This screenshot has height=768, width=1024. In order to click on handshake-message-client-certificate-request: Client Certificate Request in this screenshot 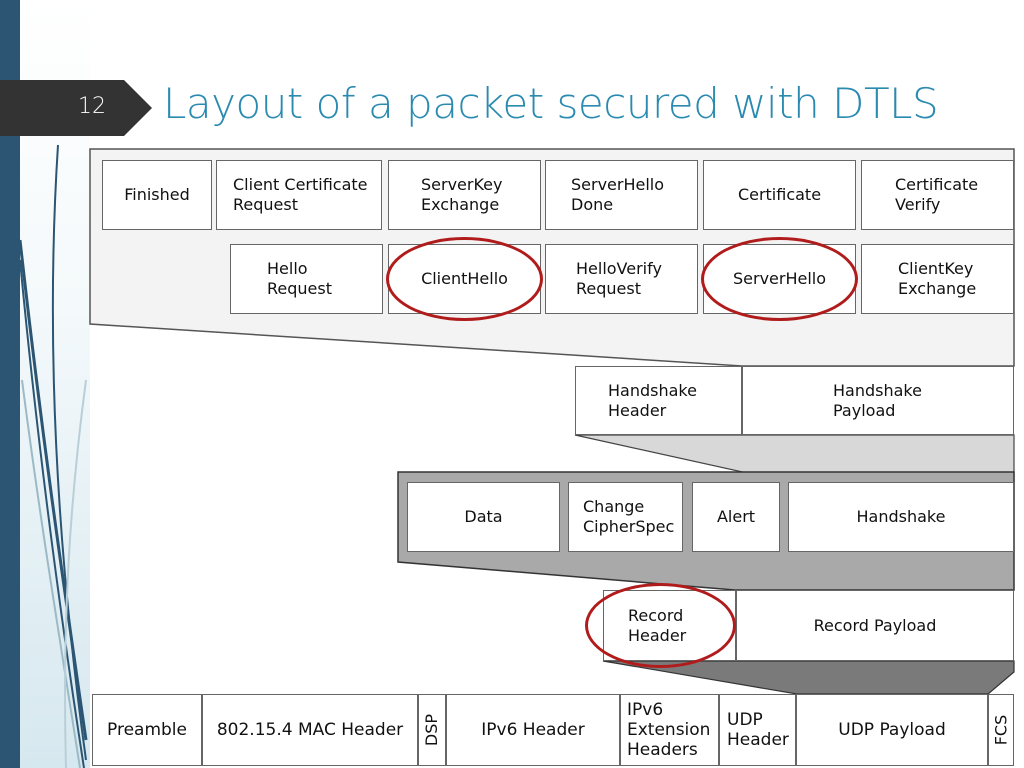, I will do `click(299, 195)`.